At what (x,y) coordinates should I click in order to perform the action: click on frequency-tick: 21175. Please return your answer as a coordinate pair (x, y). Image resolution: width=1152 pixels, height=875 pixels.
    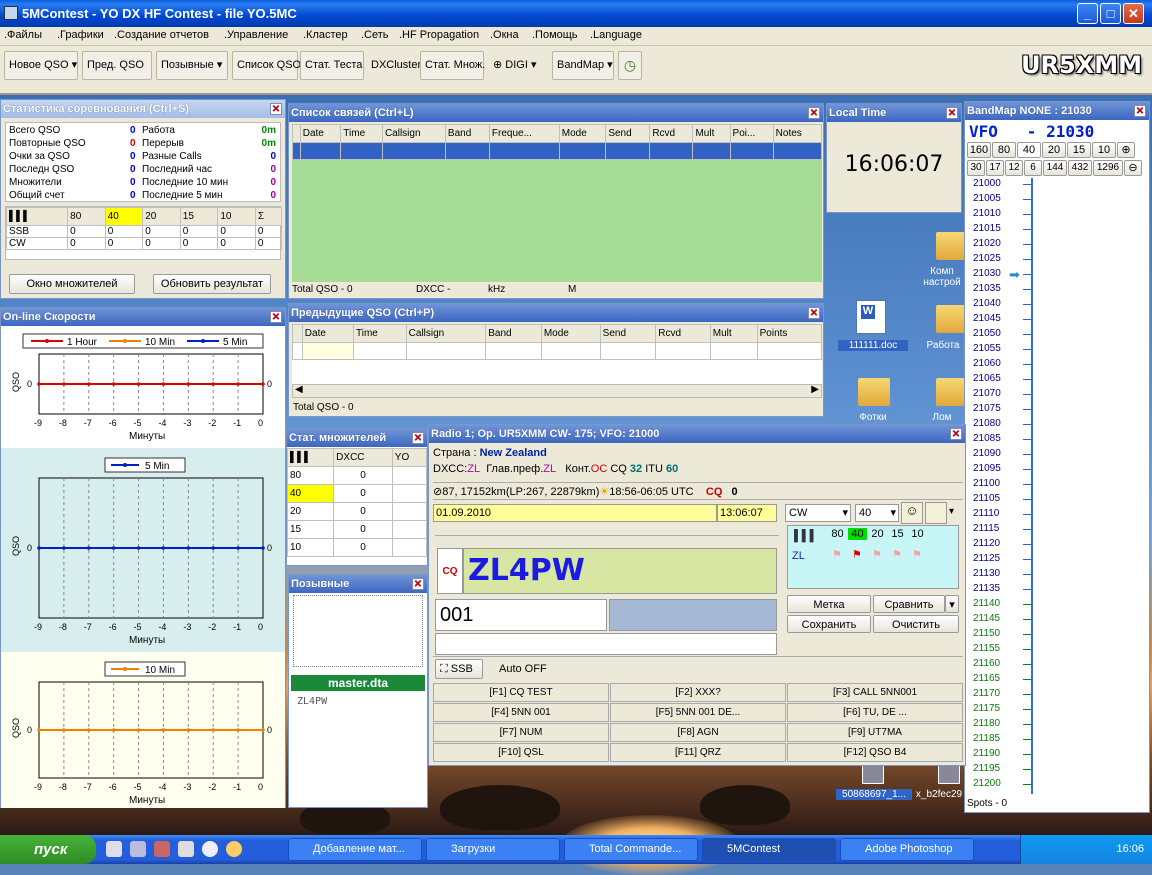
    Looking at the image, I should click on (986, 708).